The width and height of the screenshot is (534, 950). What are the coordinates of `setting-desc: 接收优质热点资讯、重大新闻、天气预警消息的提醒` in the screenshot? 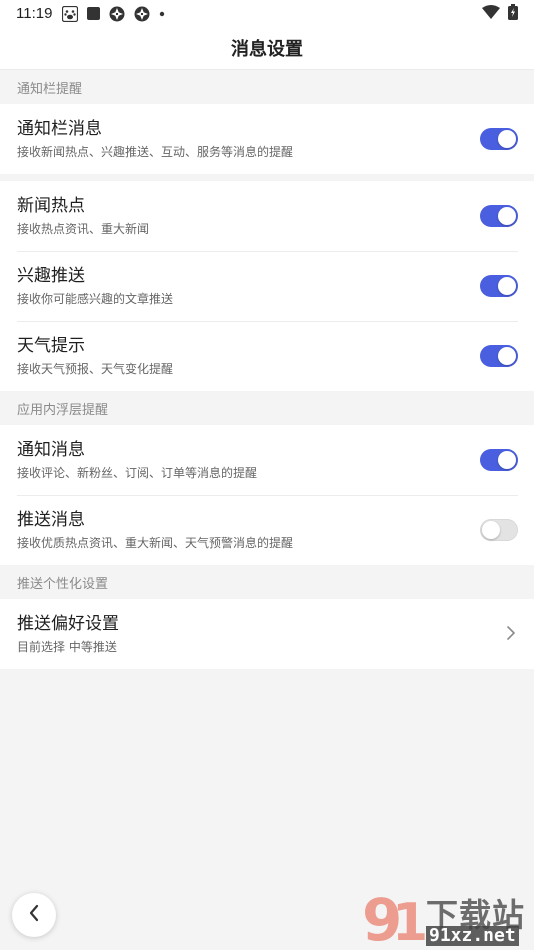 It's located at (155, 543).